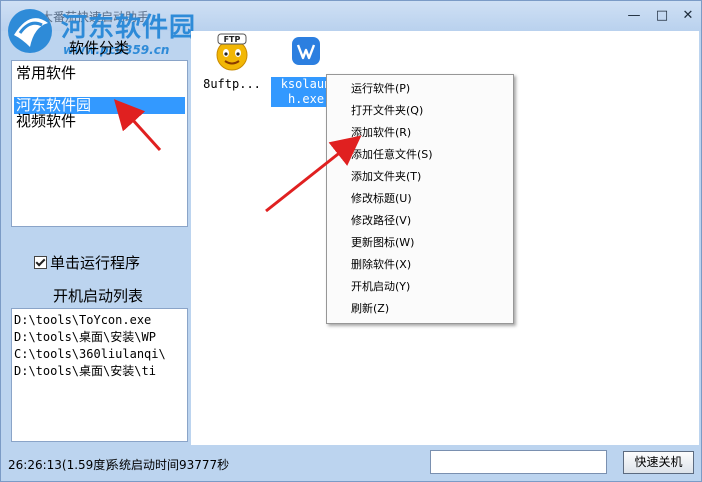 Image resolution: width=702 pixels, height=482 pixels. What do you see at coordinates (40, 262) in the screenshot?
I see `single-click-checkbox` at bounding box center [40, 262].